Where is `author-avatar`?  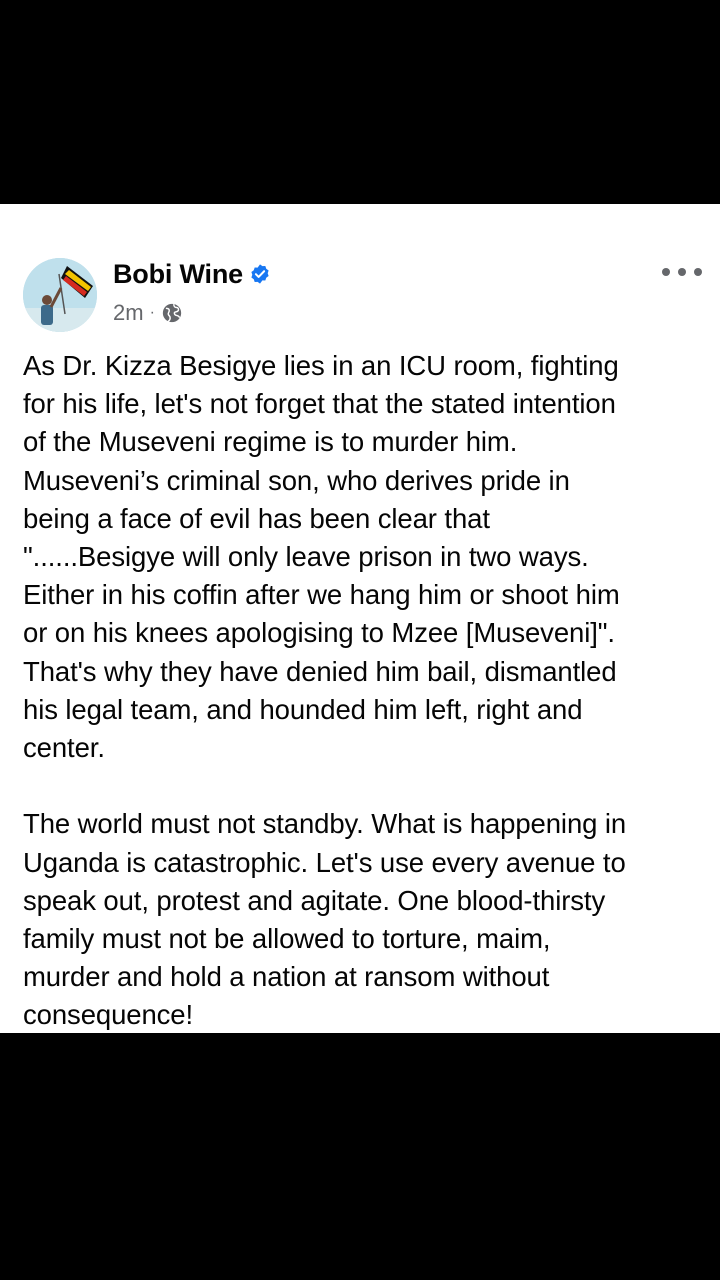 author-avatar is located at coordinates (60, 295).